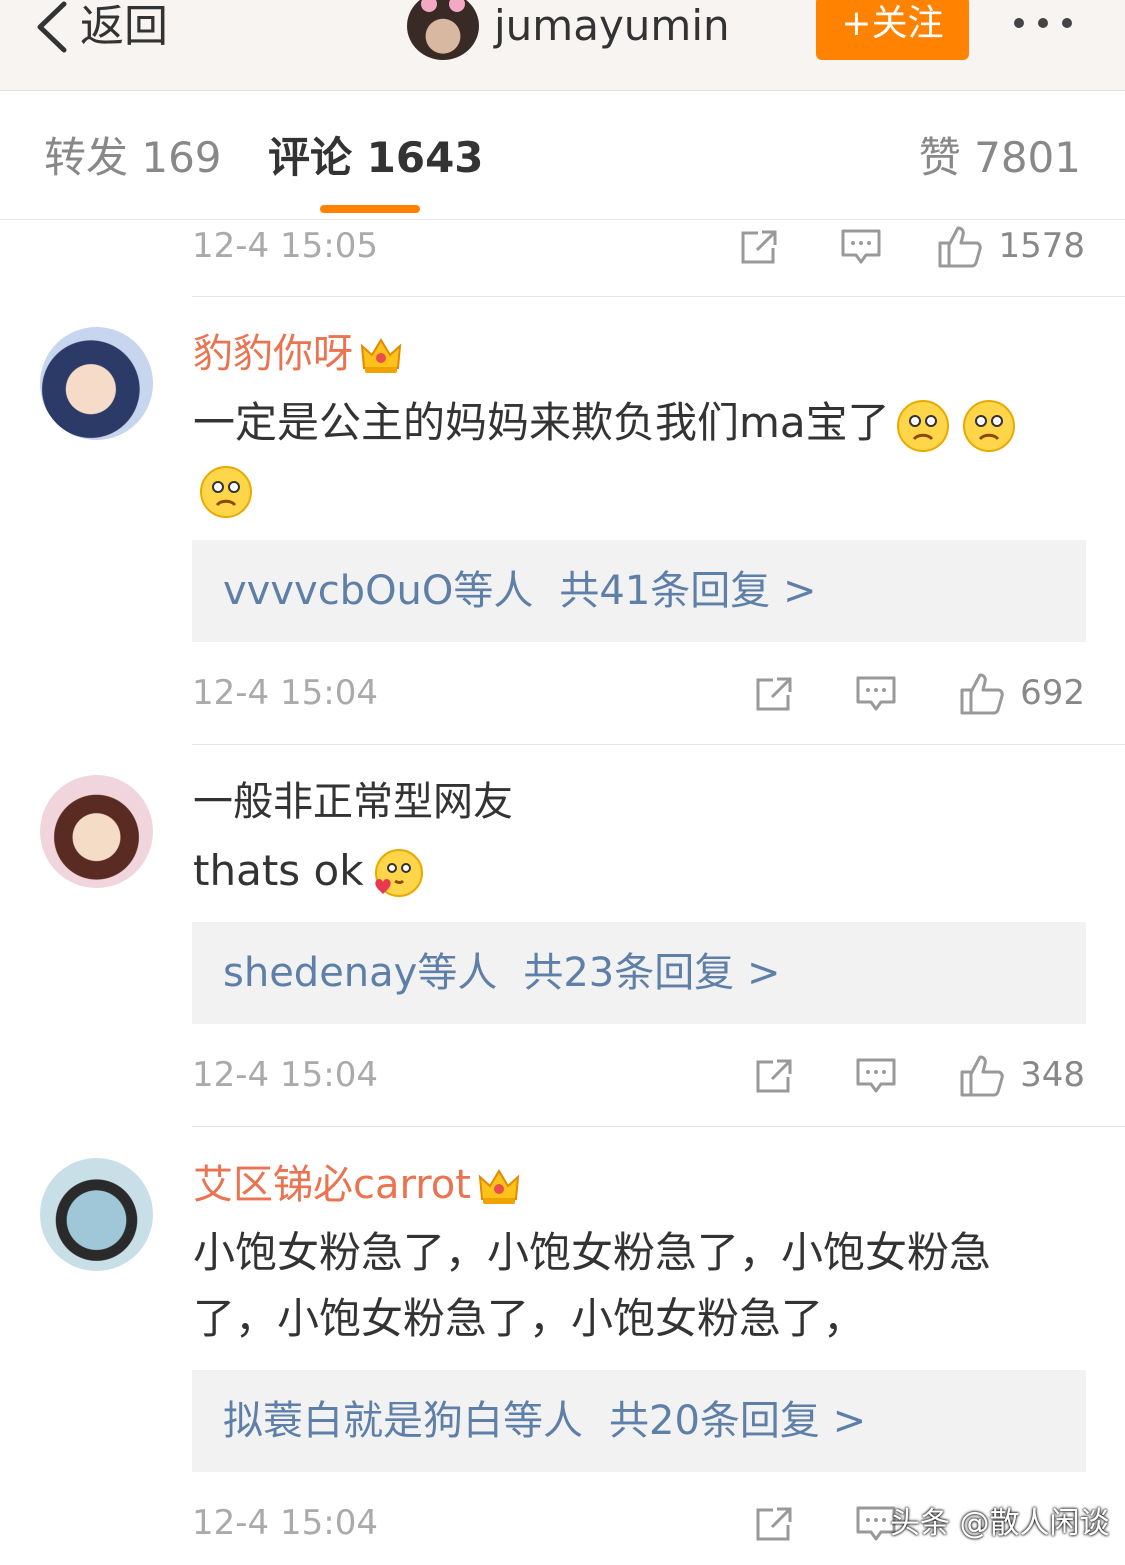 The image size is (1125, 1565). What do you see at coordinates (1041, 246) in the screenshot?
I see `like-count: 1578` at bounding box center [1041, 246].